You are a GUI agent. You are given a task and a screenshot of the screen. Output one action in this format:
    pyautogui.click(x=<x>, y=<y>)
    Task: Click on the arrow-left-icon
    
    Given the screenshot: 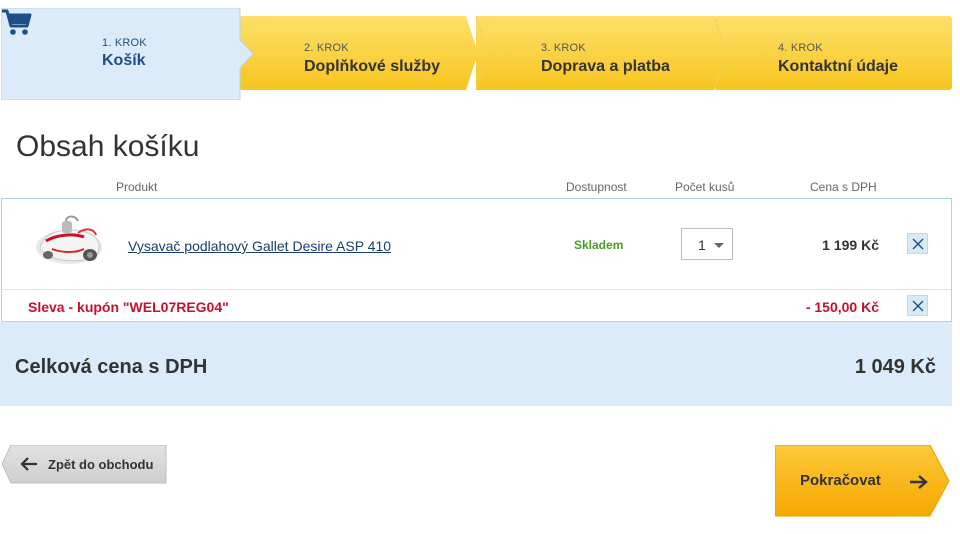 What is the action you would take?
    pyautogui.click(x=28, y=464)
    